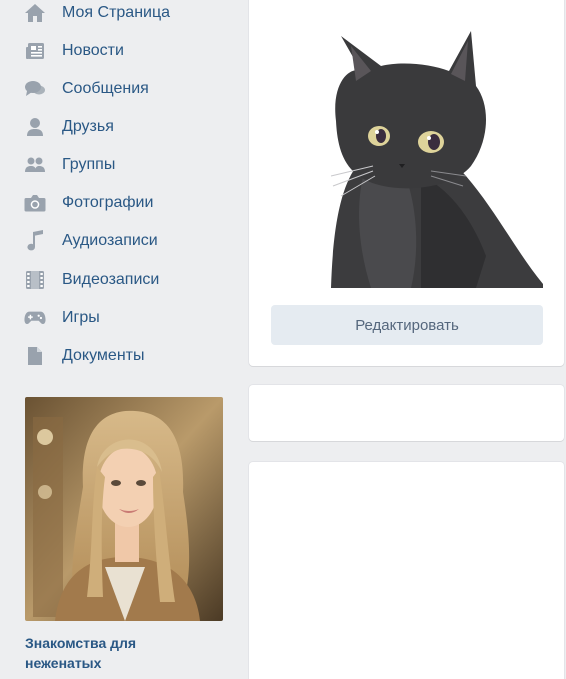 This screenshot has height=679, width=566. What do you see at coordinates (35, 127) in the screenshot?
I see `friends-icon` at bounding box center [35, 127].